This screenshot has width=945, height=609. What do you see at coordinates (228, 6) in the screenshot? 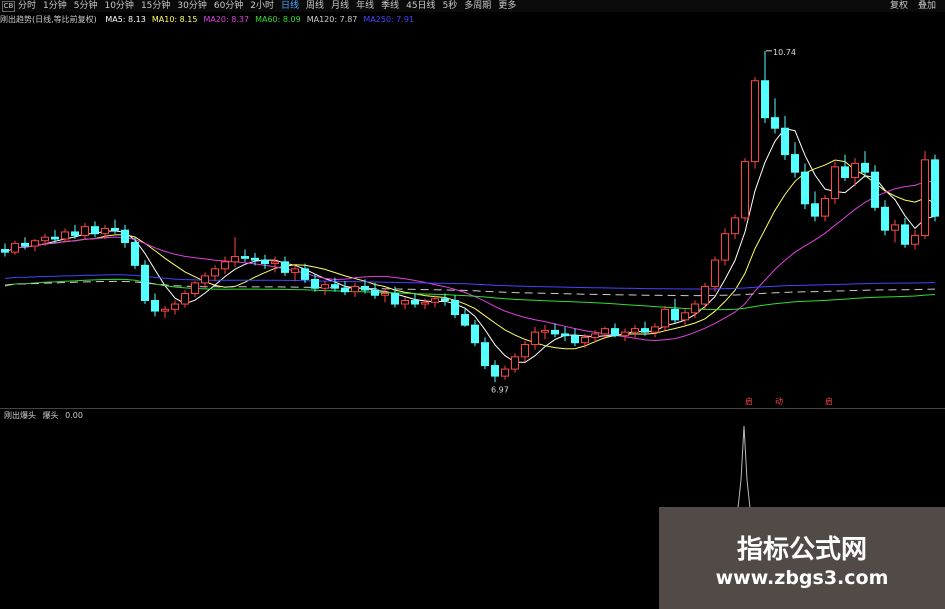
I see `period-tab: 60分钟` at bounding box center [228, 6].